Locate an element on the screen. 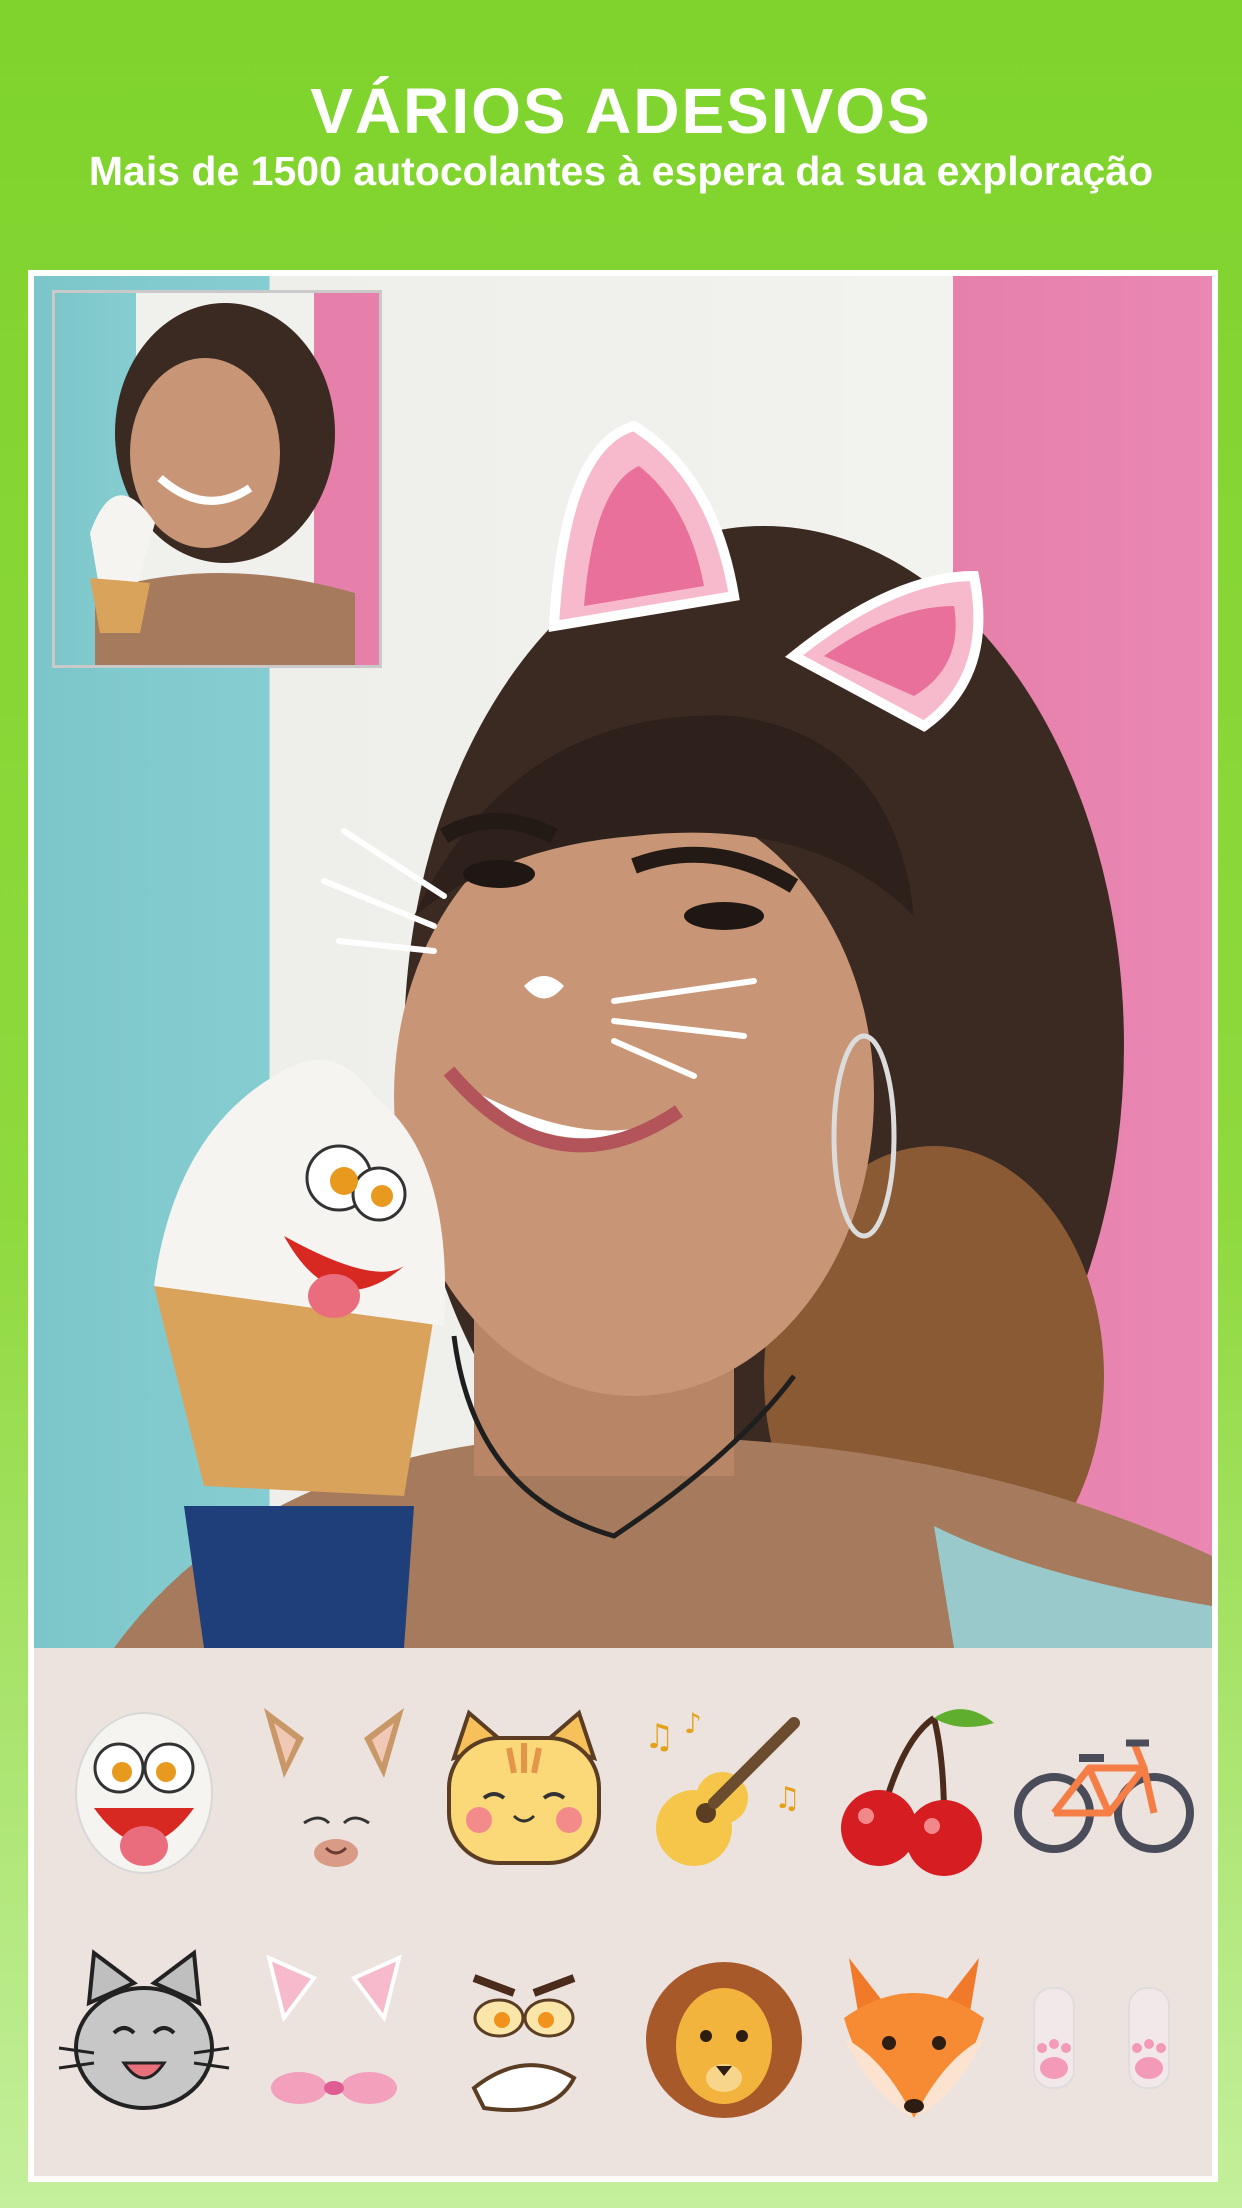 Image resolution: width=1242 pixels, height=2208 pixels. guitar-notes-sticker: ♫ ♪ ♫ is located at coordinates (724, 1788).